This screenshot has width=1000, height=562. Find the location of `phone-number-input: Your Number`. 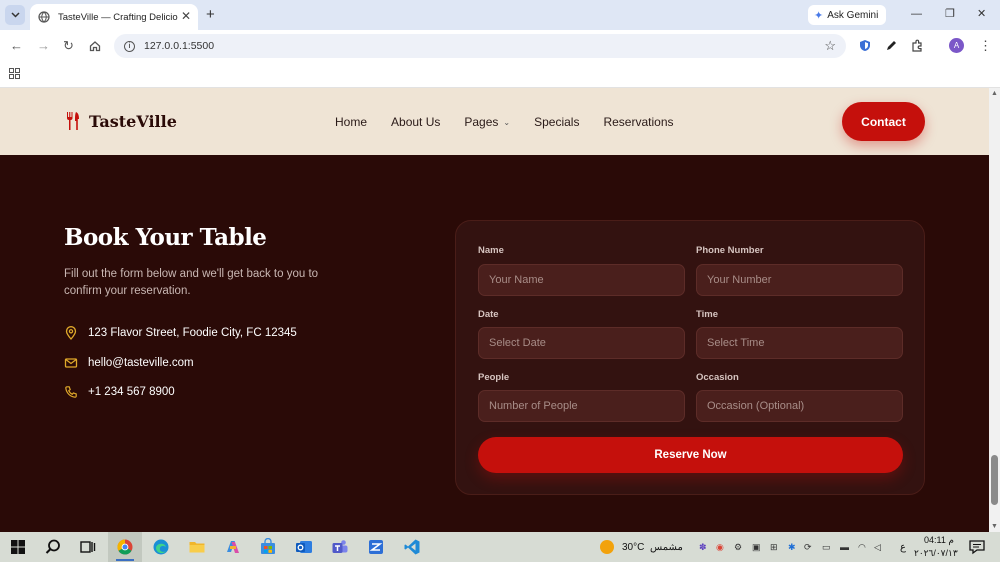

phone-number-input: Your Number is located at coordinates (799, 280).